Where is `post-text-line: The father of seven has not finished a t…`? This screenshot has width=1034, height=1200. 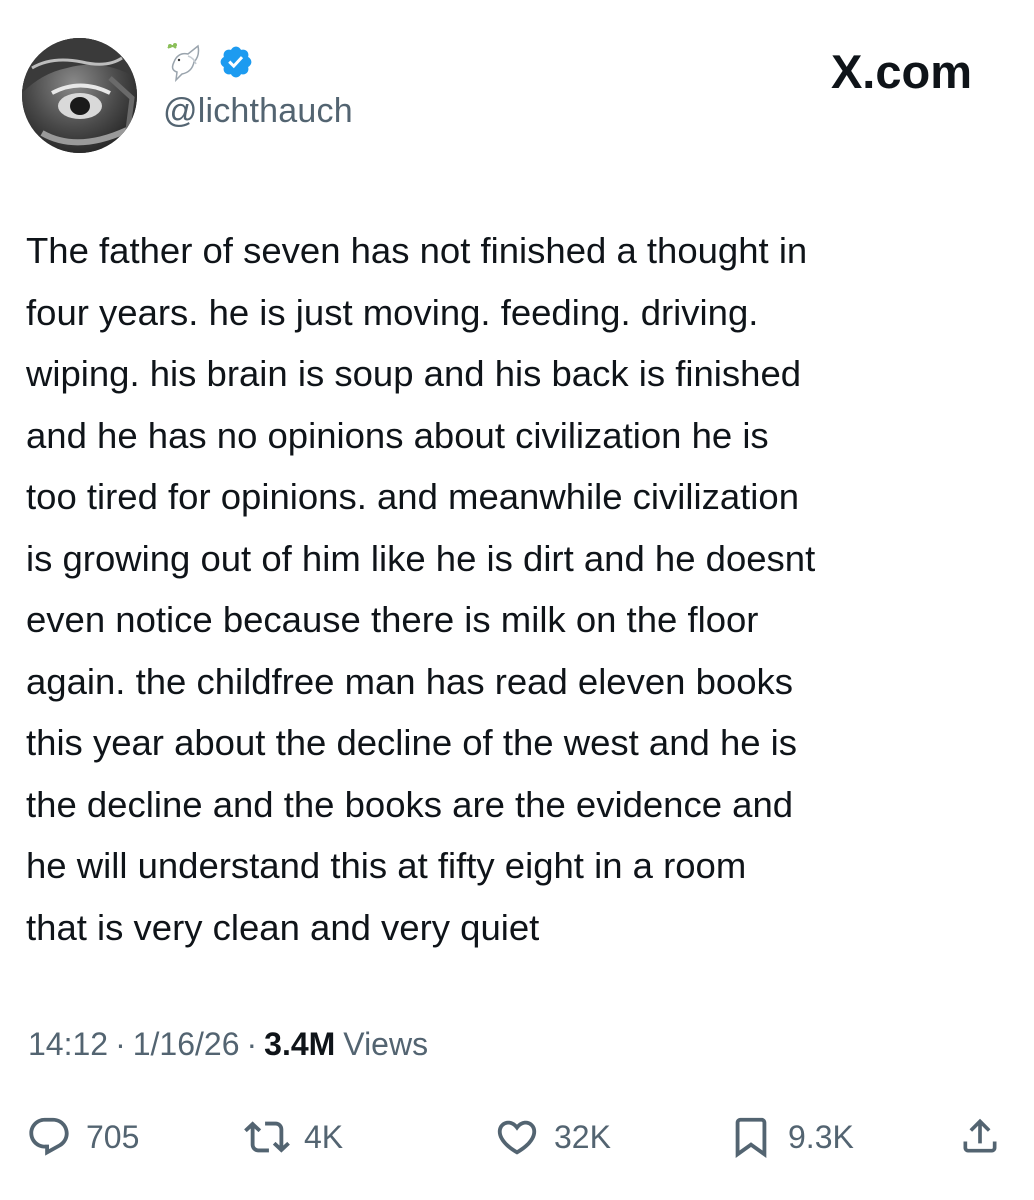
post-text-line: The father of seven has not finished a t… is located at coordinates (417, 250).